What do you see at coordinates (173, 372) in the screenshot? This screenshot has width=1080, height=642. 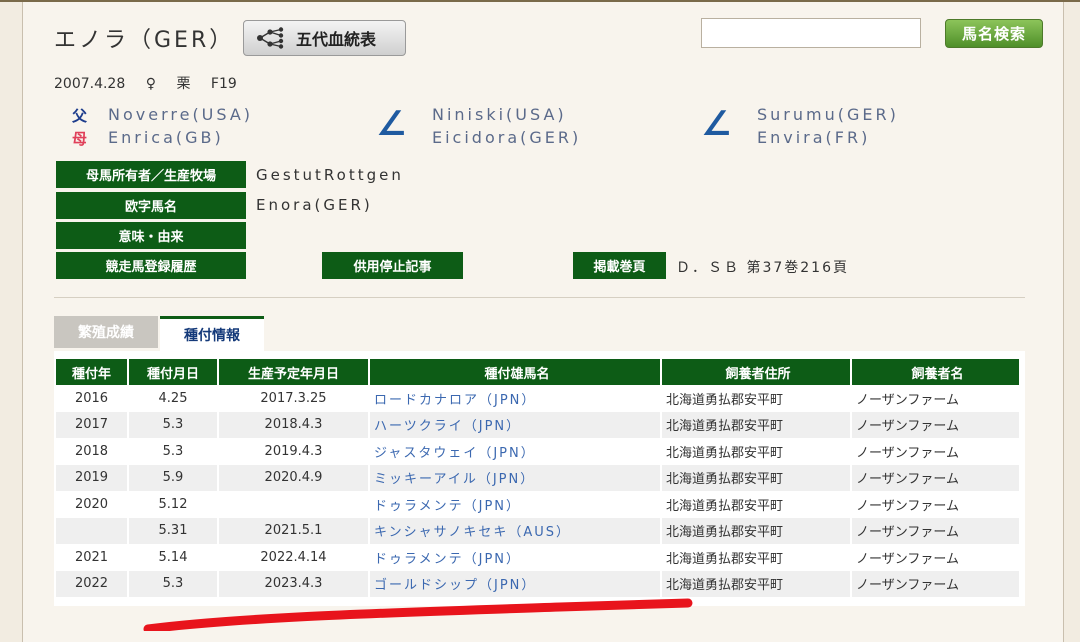 I see `col-header-date: 種付月日` at bounding box center [173, 372].